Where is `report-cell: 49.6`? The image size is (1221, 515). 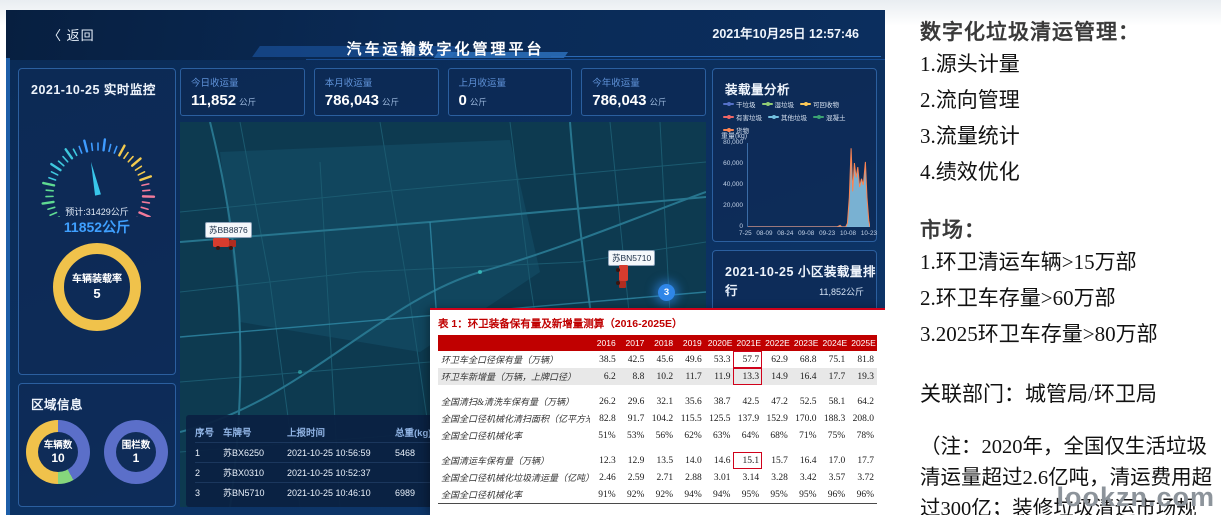 report-cell: 49.6 is located at coordinates (693, 359).